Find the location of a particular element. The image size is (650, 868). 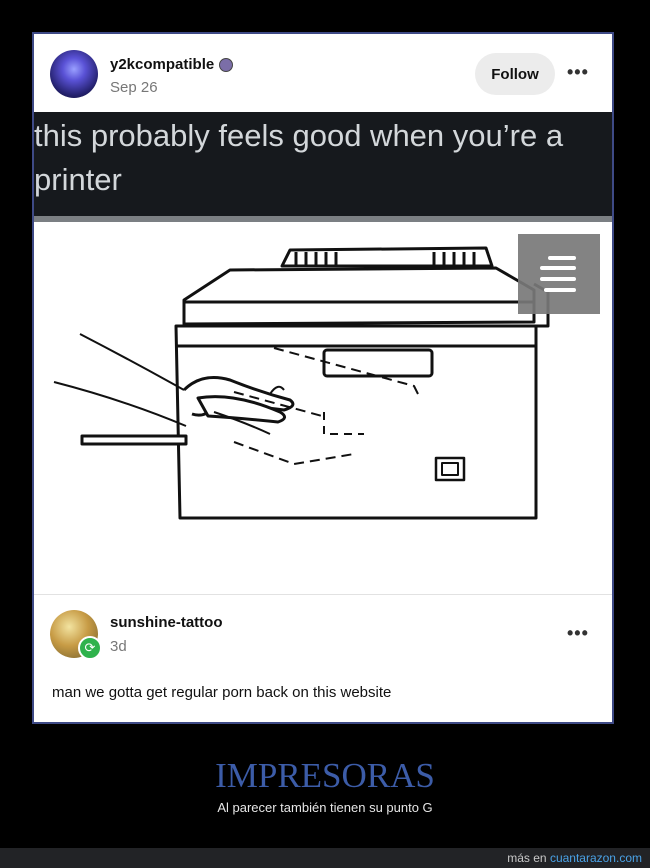

meme-subtitle: Al parecer también tienen su punto G is located at coordinates (325, 807).